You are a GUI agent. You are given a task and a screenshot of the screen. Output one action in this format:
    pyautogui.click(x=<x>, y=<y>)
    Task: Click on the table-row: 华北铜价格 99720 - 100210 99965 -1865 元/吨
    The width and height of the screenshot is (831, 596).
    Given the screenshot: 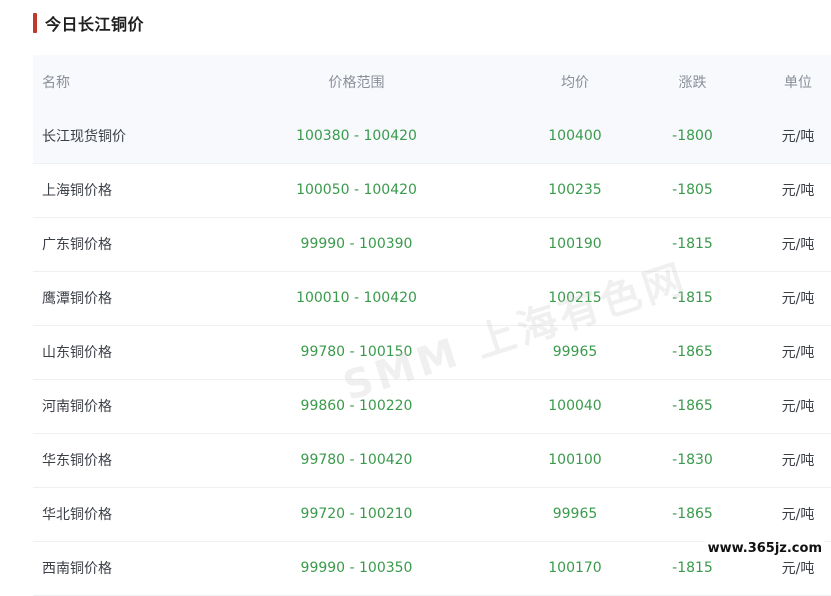 What is the action you would take?
    pyautogui.click(x=432, y=514)
    